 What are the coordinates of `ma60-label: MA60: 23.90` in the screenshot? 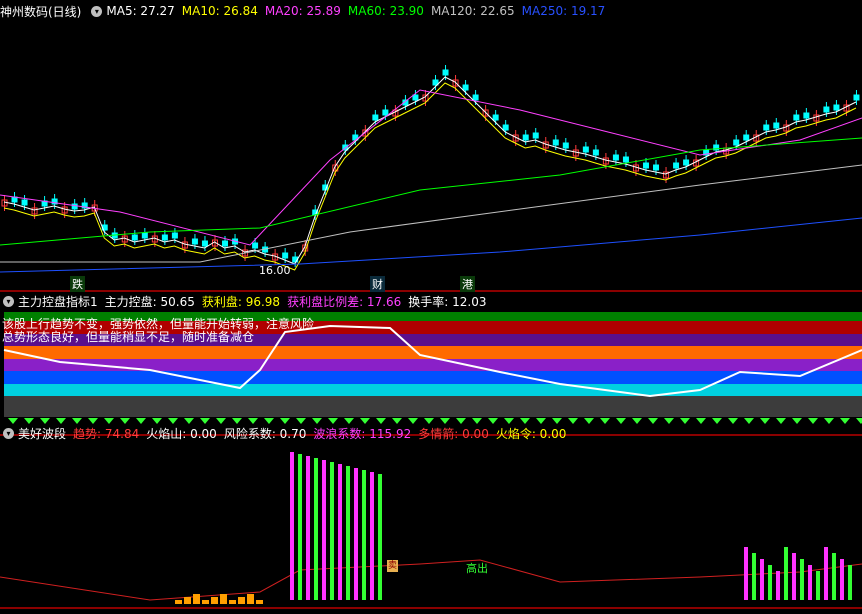 It's located at (385, 11).